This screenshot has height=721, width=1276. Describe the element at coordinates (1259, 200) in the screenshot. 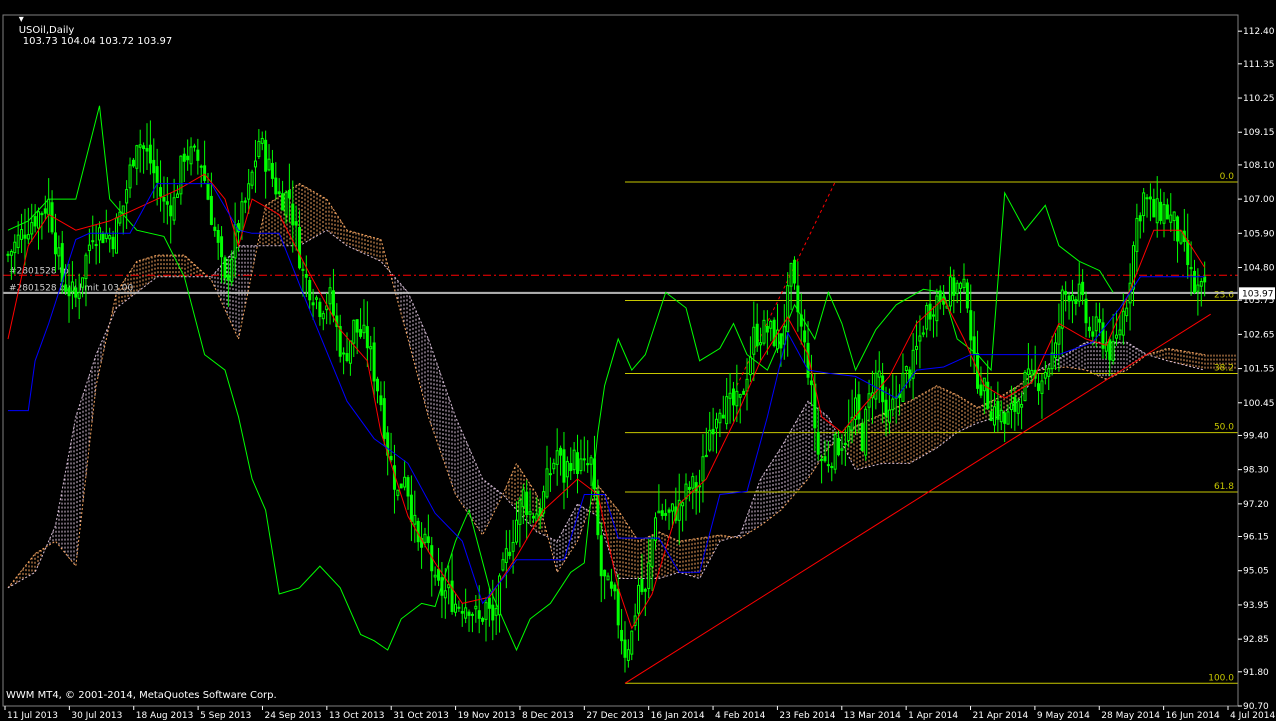

I see `price-tick-label: 107.00` at that location.